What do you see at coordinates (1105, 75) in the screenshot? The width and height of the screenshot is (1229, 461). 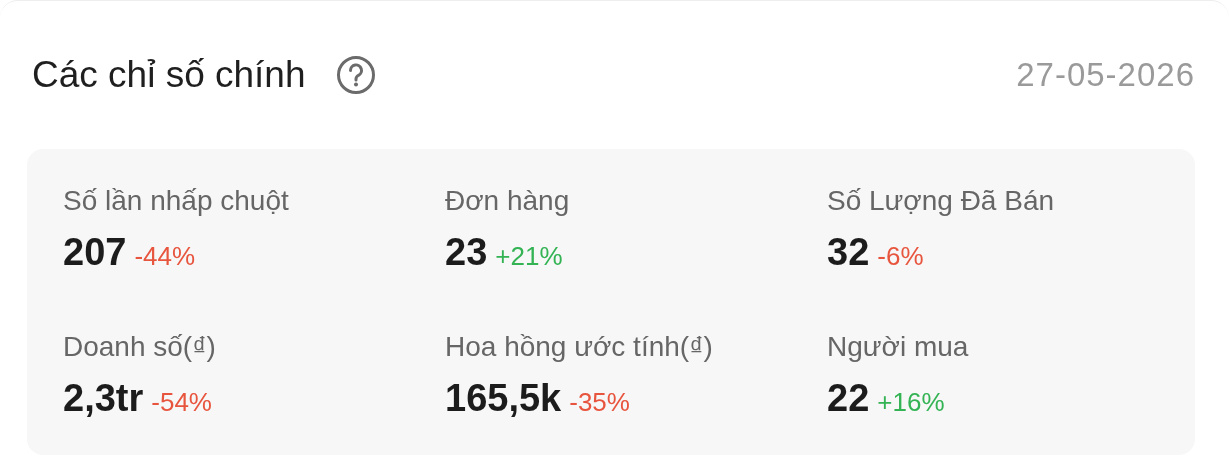 I see `date-label: 27-05-2026` at bounding box center [1105, 75].